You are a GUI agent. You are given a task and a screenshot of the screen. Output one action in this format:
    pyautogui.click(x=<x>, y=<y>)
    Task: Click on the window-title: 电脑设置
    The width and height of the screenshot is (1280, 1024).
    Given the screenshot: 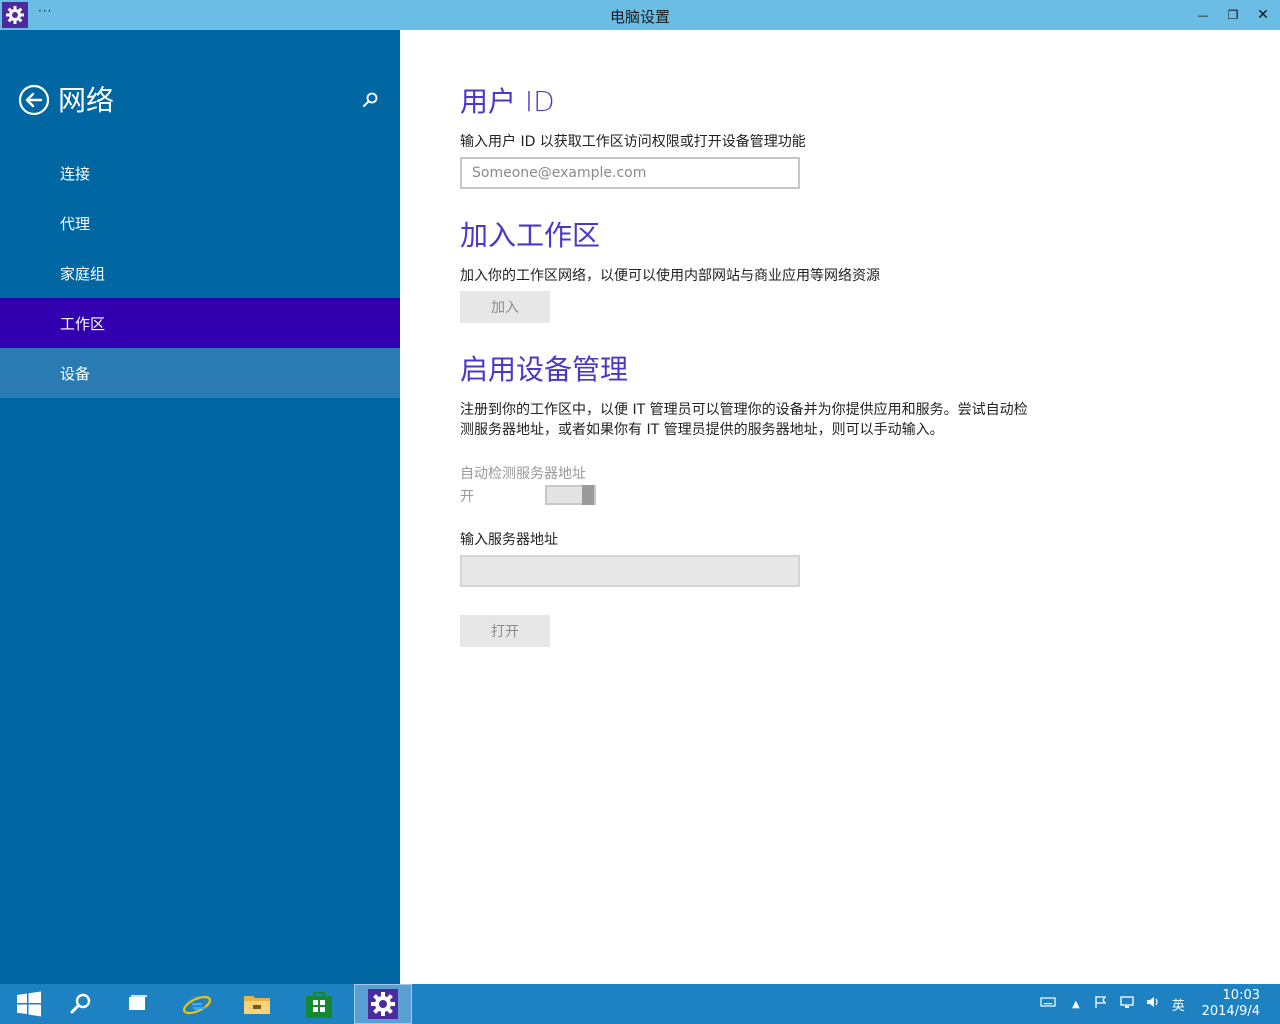 What is the action you would take?
    pyautogui.click(x=639, y=17)
    